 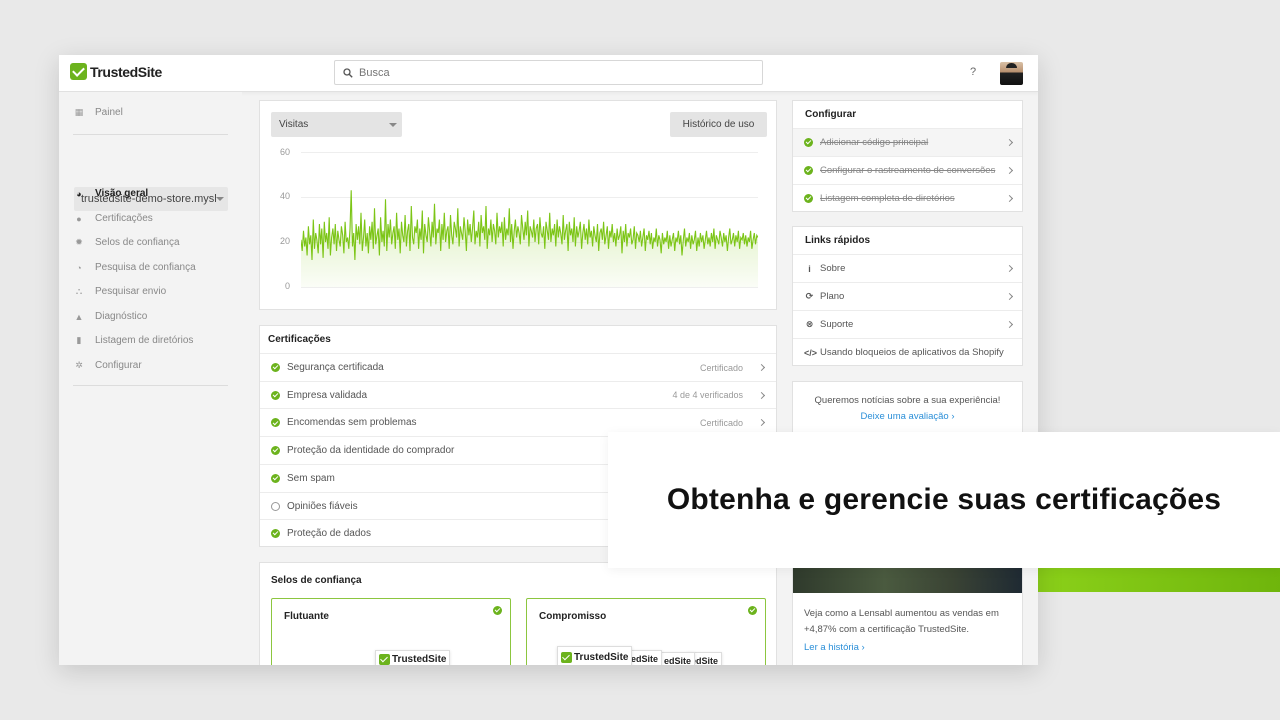 What do you see at coordinates (287, 286) in the screenshot?
I see `y-tick-label: 0` at bounding box center [287, 286].